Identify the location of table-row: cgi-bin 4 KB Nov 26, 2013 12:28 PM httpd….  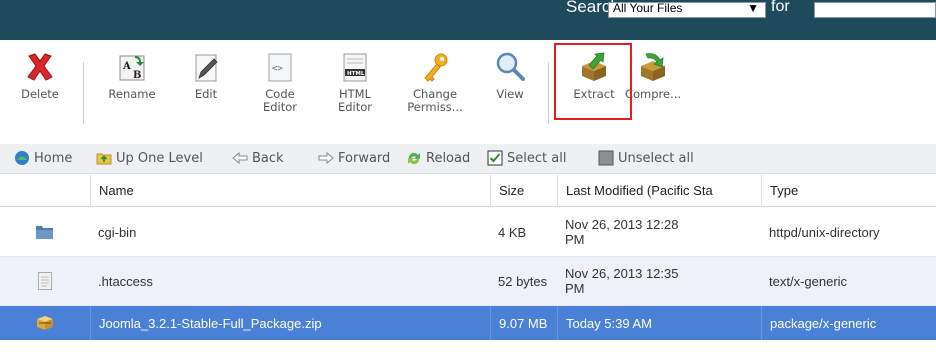
(468, 232).